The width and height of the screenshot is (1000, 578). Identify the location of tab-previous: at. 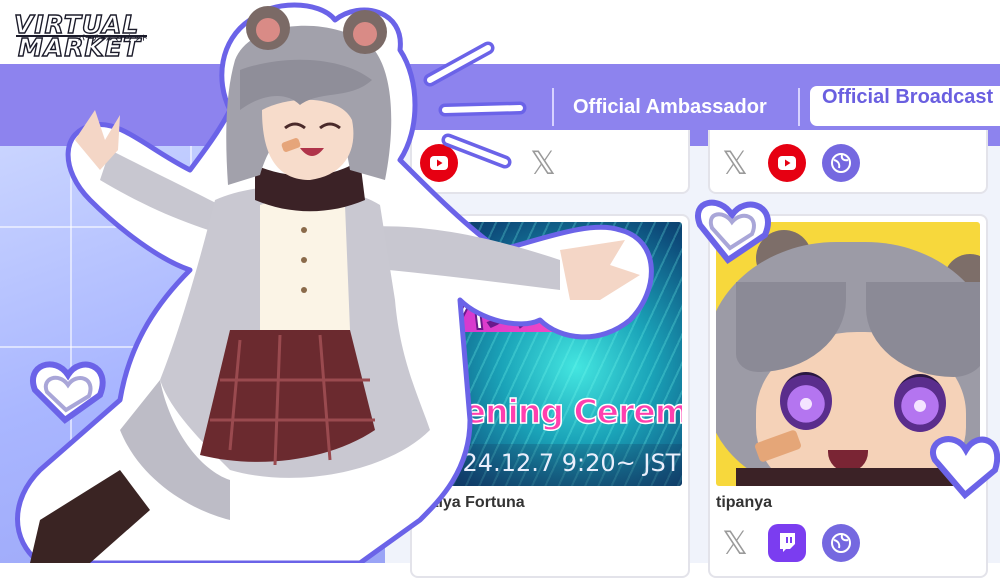
(386, 107).